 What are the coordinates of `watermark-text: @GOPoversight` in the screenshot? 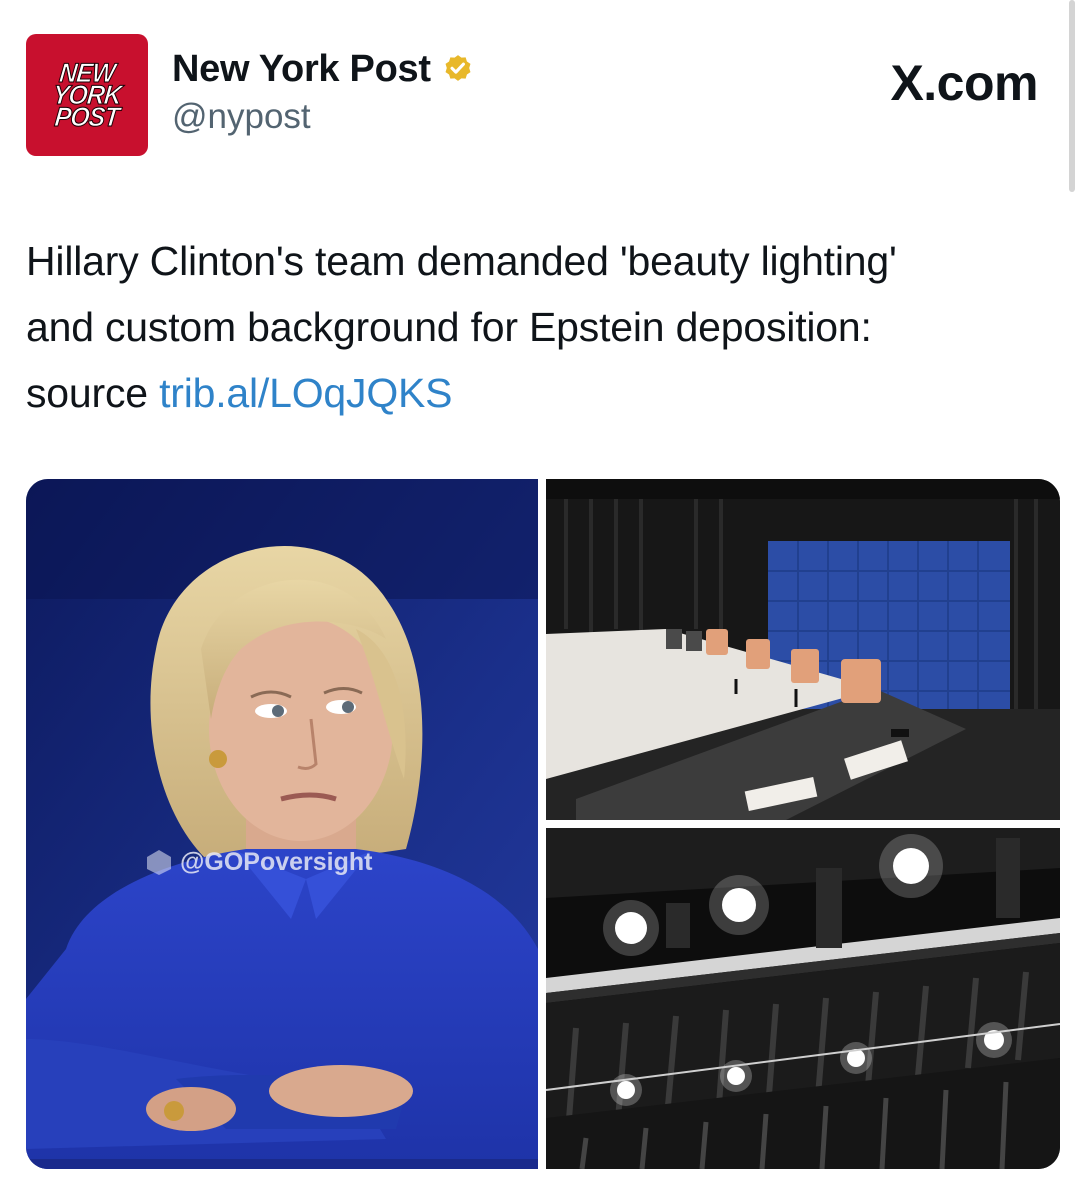 It's located at (276, 861).